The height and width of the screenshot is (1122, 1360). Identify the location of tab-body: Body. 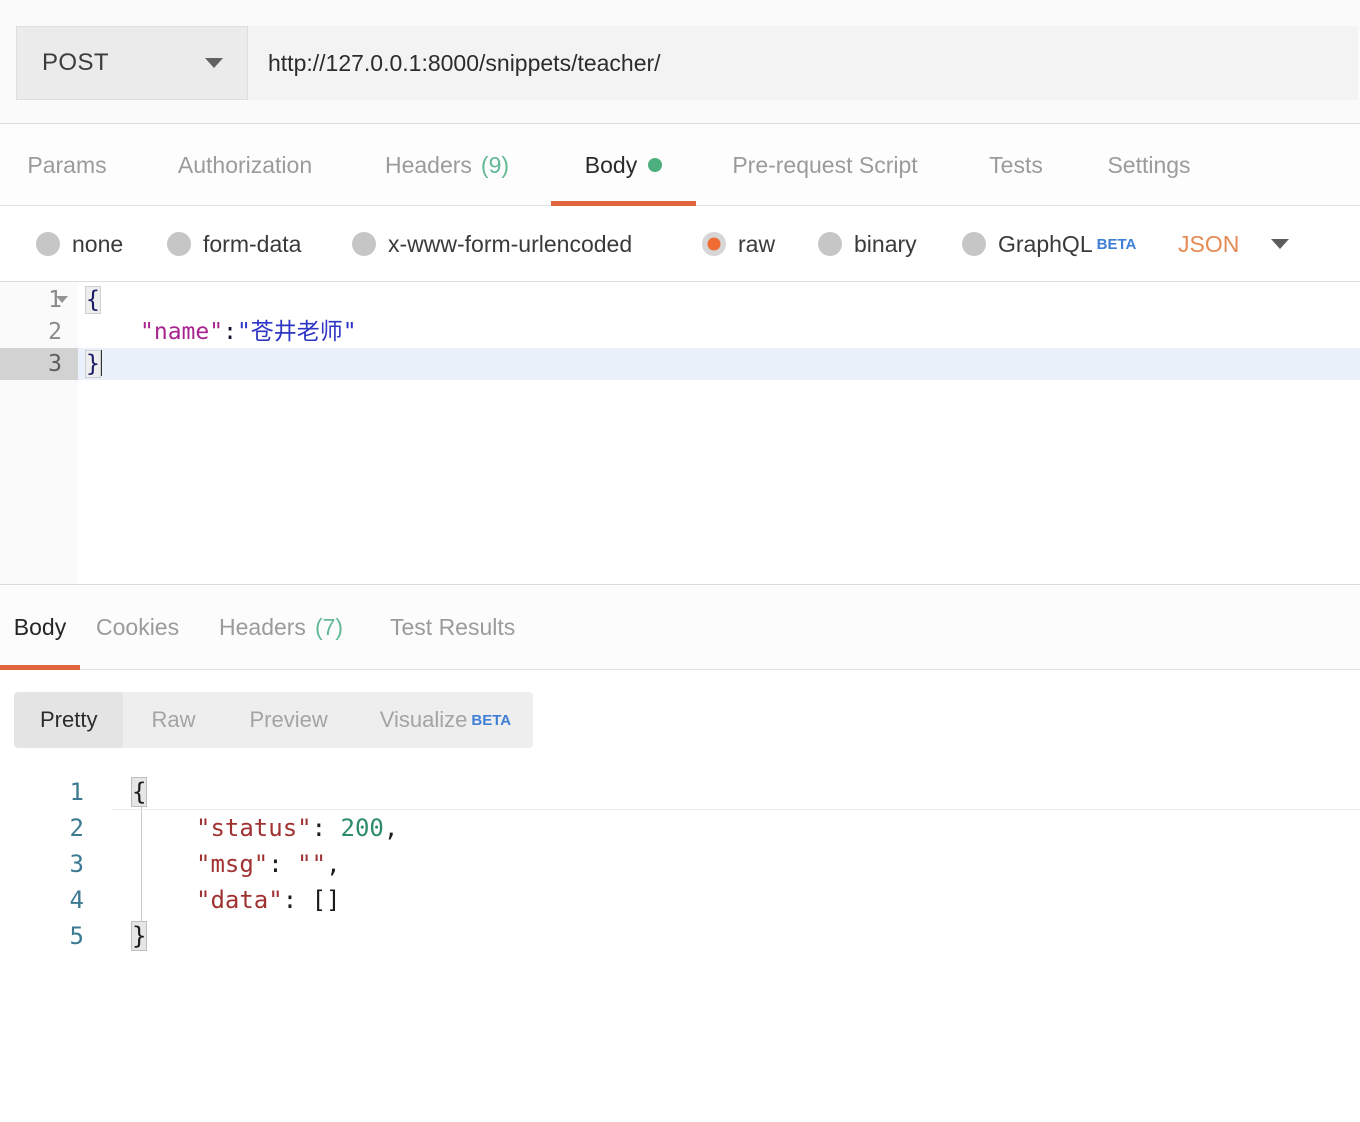
(623, 165).